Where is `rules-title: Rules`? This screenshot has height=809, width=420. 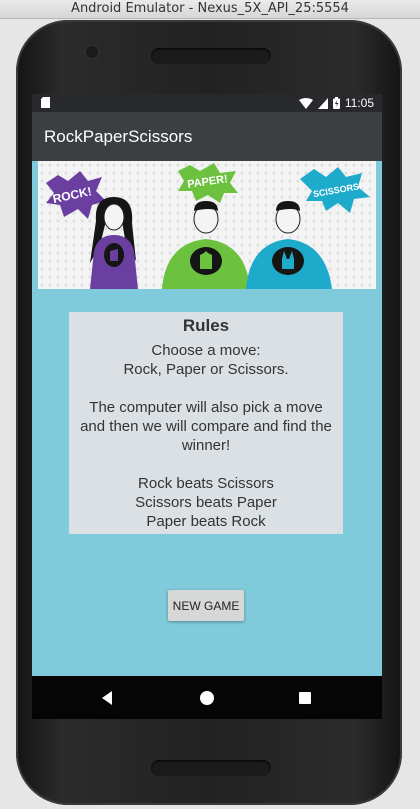
rules-title: Rules is located at coordinates (206, 325).